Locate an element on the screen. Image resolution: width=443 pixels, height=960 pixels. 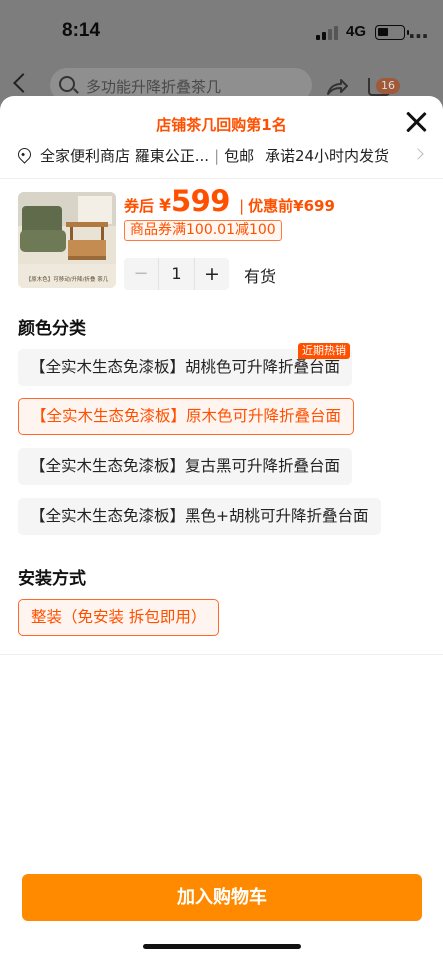
status-time: 8:14 is located at coordinates (81, 30).